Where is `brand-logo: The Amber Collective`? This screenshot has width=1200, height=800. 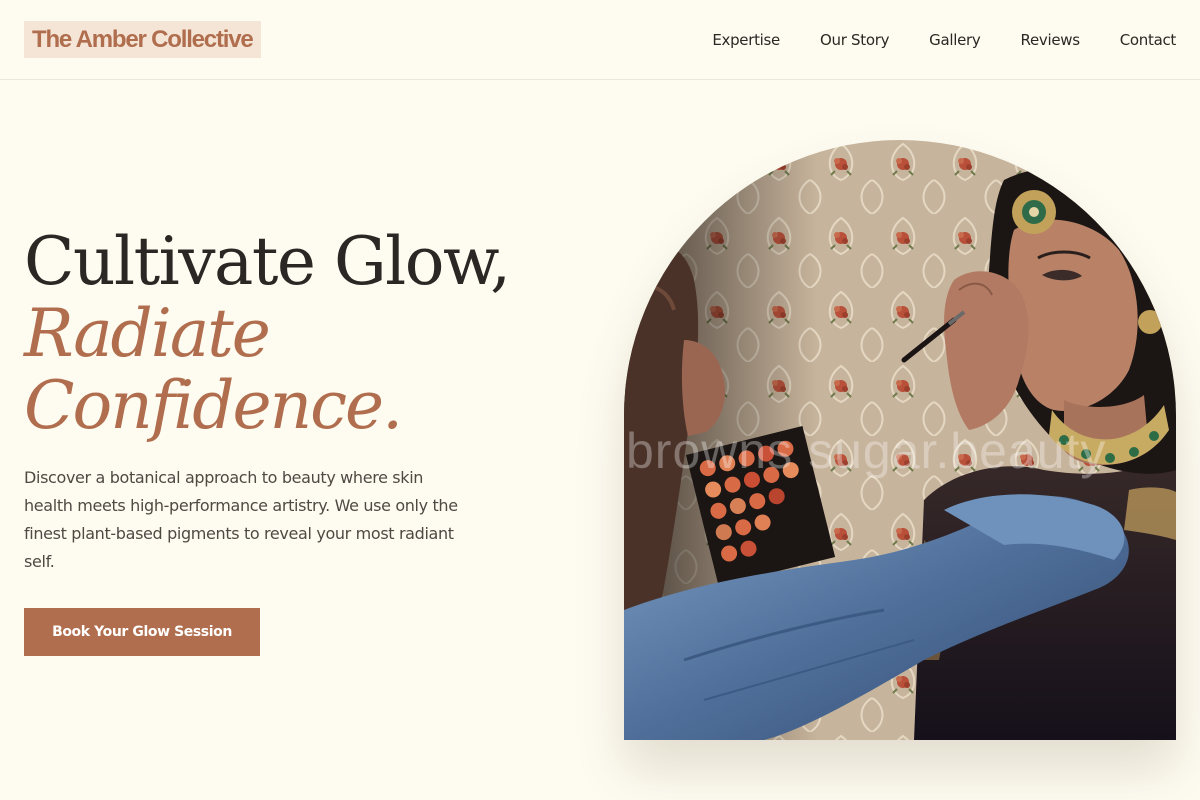 brand-logo: The Amber Collective is located at coordinates (142, 39).